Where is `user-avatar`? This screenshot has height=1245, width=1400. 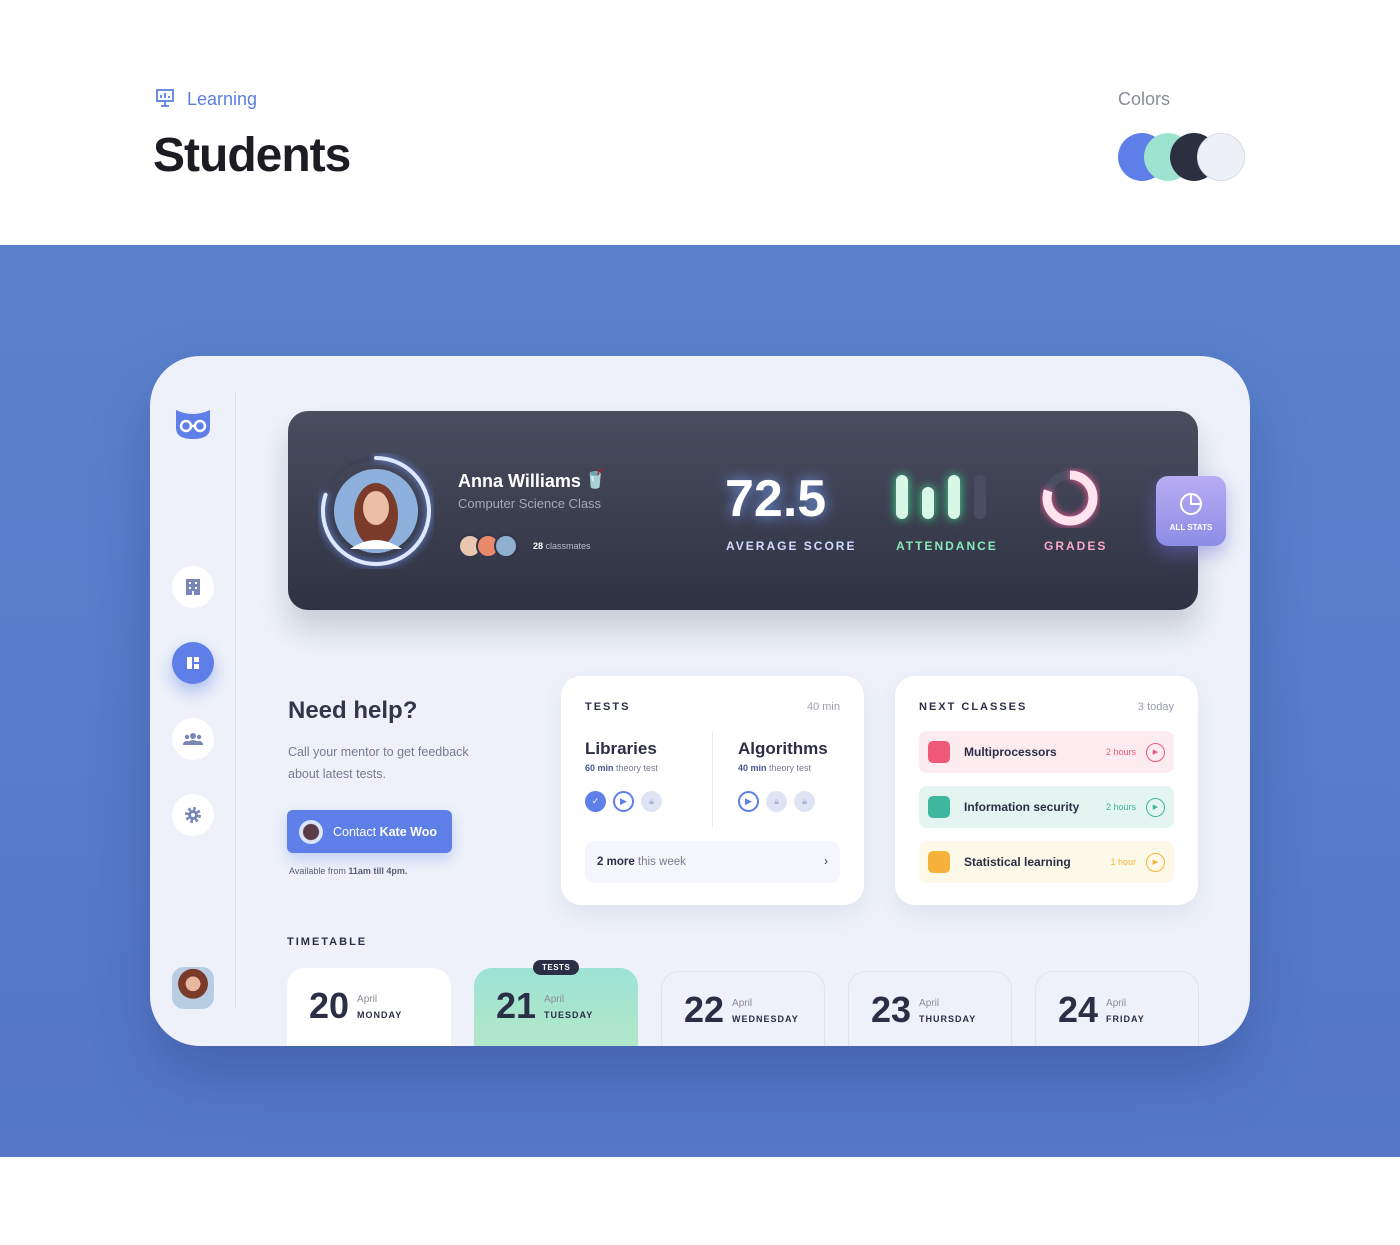
user-avatar is located at coordinates (193, 988).